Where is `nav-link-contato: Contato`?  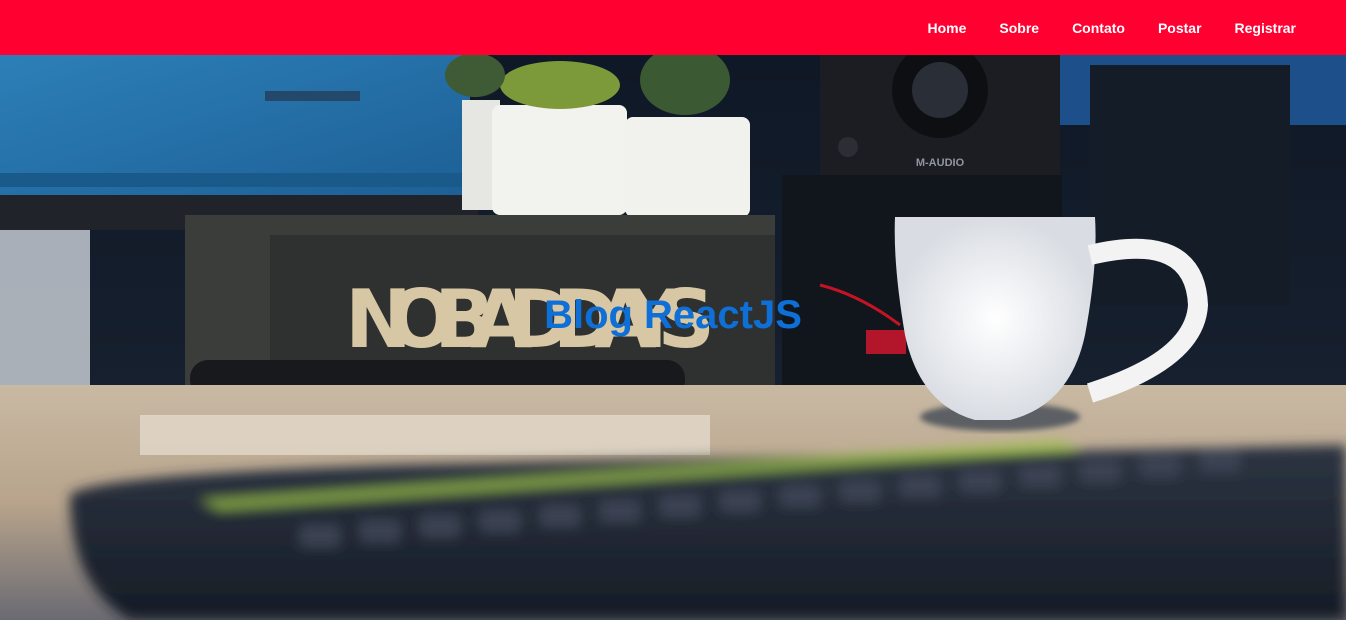
nav-link-contato: Contato is located at coordinates (1098, 28).